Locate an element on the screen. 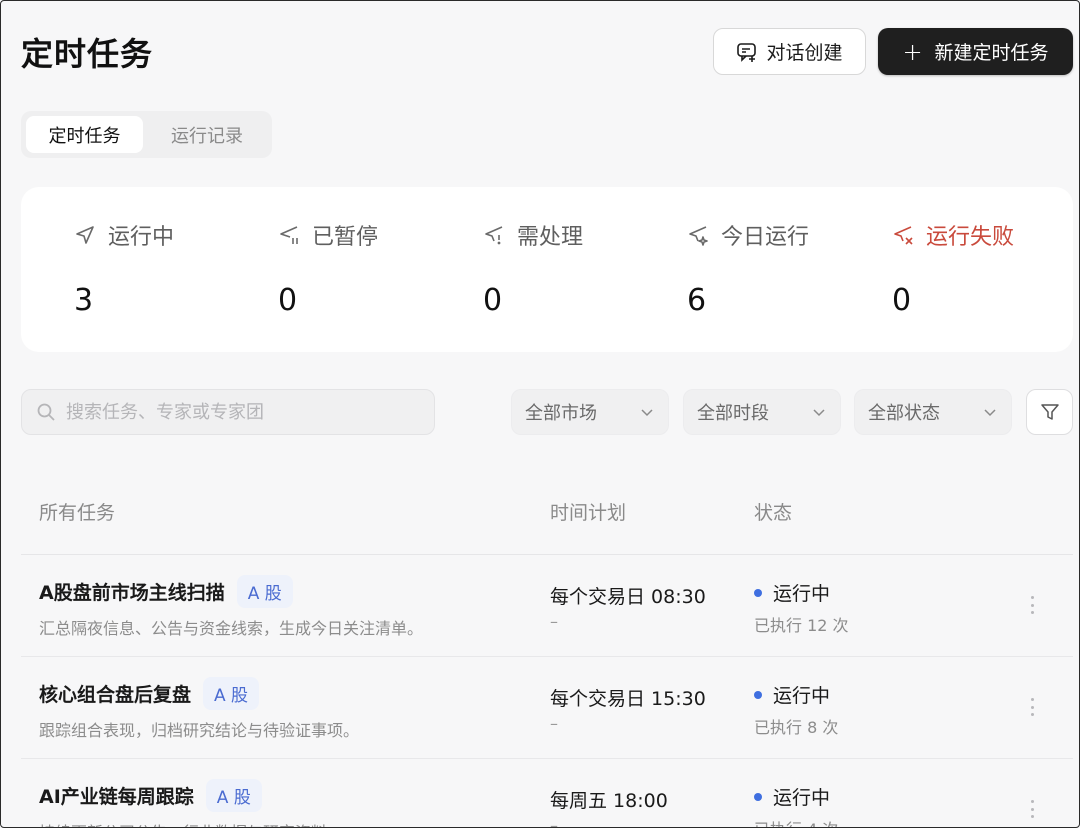 This screenshot has height=828, width=1080. stat-label: 运行中 is located at coordinates (124, 235).